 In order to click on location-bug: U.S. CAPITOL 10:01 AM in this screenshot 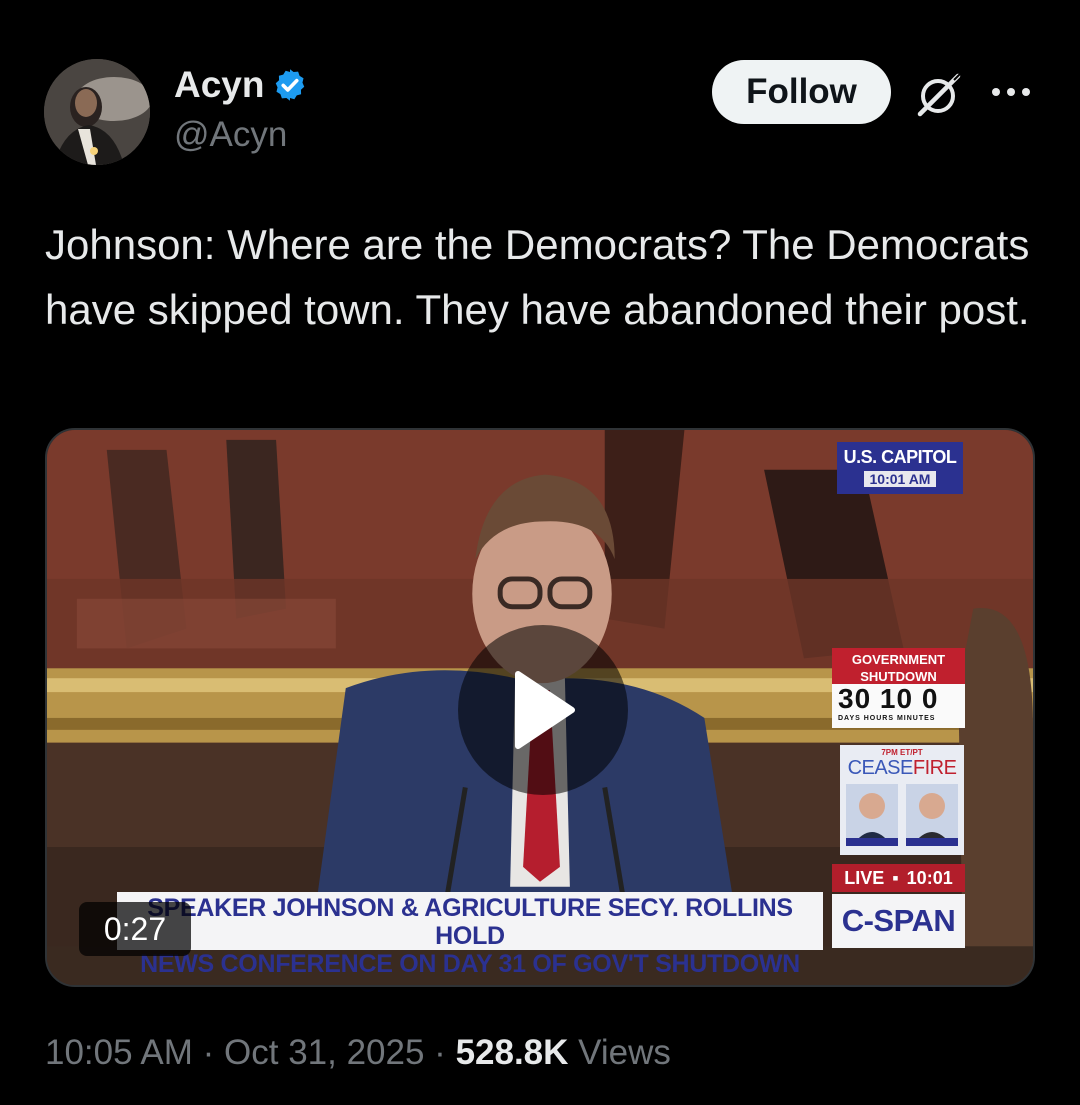, I will do `click(900, 468)`.